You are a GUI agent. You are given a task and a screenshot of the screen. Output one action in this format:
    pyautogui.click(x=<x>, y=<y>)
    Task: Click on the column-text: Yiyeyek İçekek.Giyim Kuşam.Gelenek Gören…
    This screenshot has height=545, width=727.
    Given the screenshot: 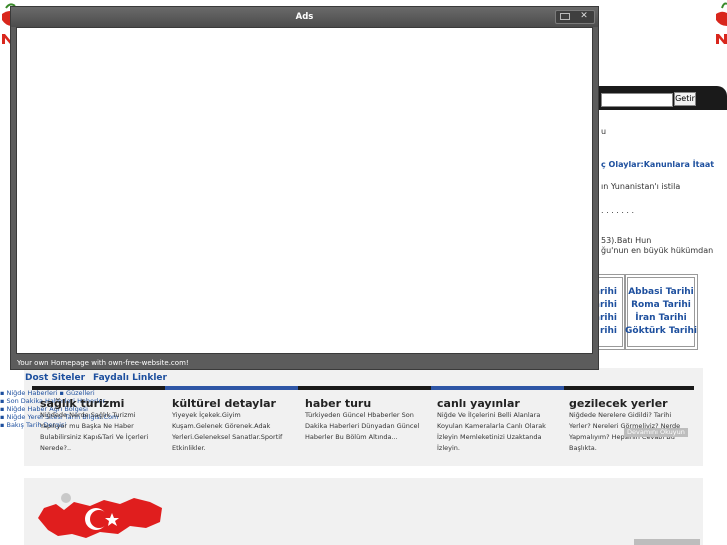 What is the action you would take?
    pyautogui.click(x=227, y=431)
    